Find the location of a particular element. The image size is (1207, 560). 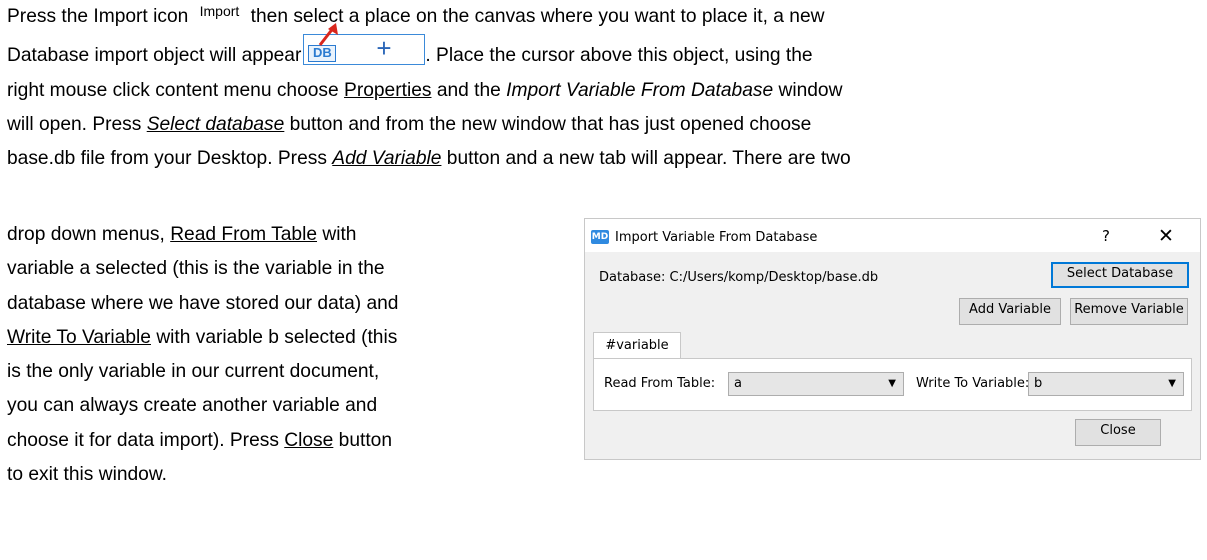

text: choose it for data import). Press is located at coordinates (146, 440).